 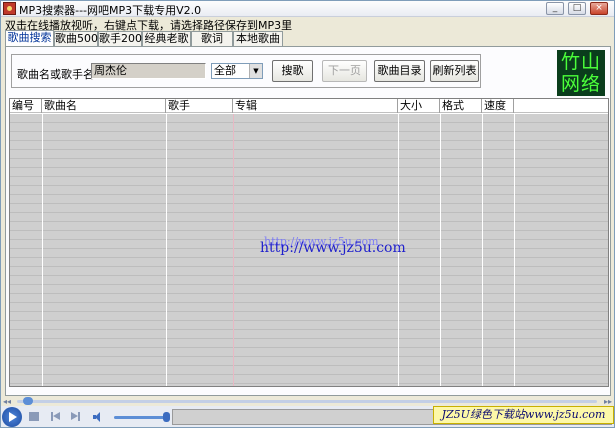 I want to click on song-catalog-button: 歌曲目录, so click(x=399, y=71).